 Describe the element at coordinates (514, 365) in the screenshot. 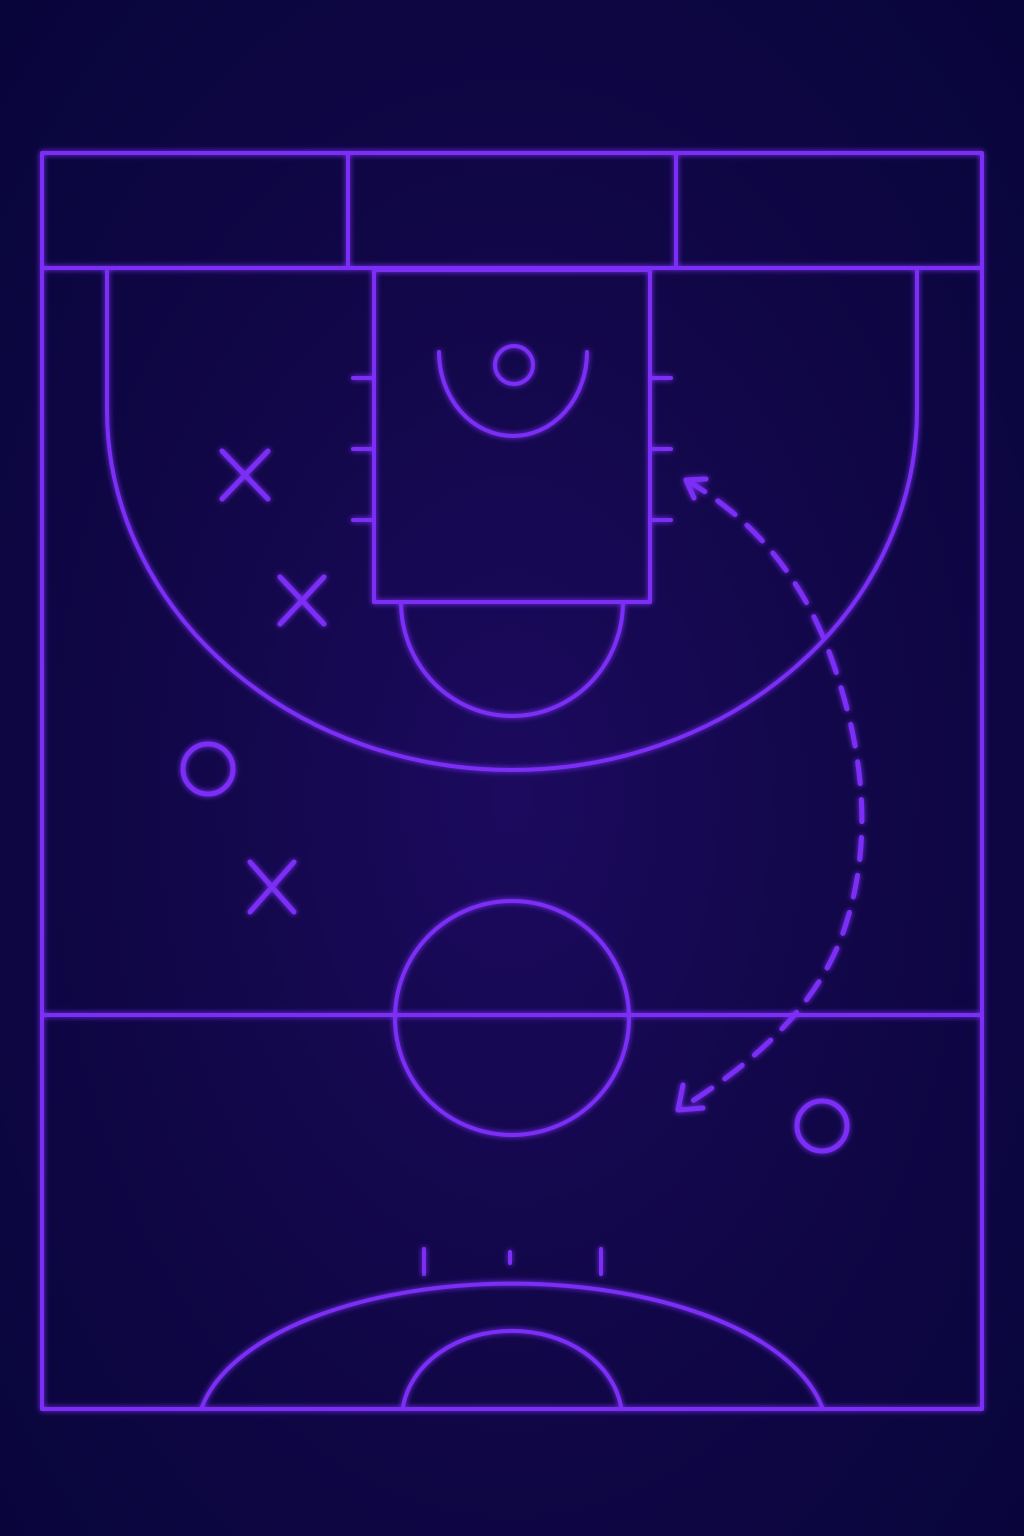

I see `basket-rim` at that location.